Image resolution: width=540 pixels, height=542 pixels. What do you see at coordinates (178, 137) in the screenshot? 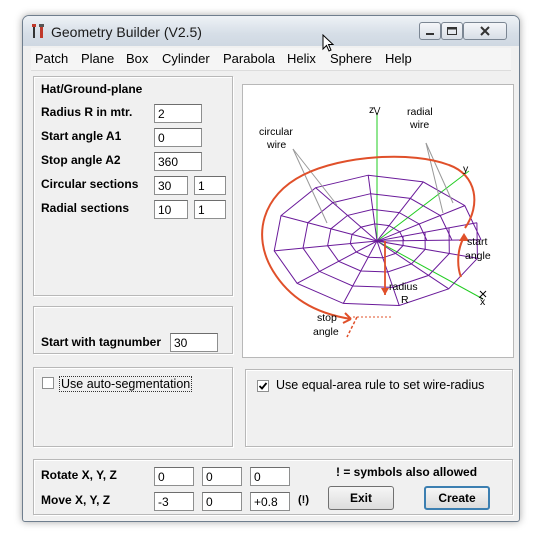
I see `start-angle-input` at bounding box center [178, 137].